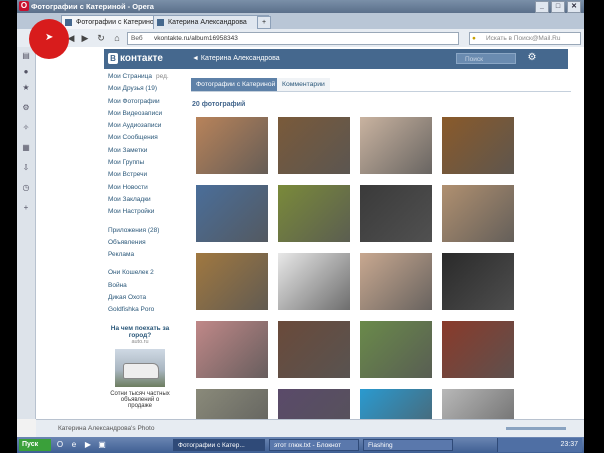 This screenshot has width=604, height=453. What do you see at coordinates (542, 7) in the screenshot?
I see `minimize-button: _` at bounding box center [542, 7].